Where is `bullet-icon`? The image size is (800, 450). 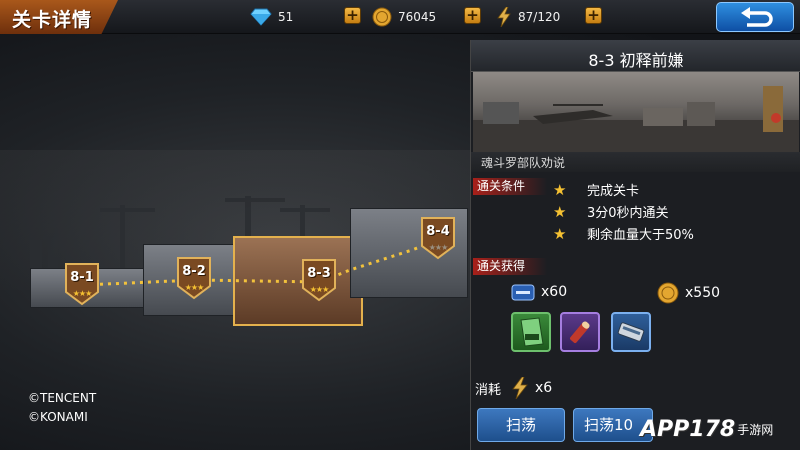
bullet-icon is located at coordinates (580, 332).